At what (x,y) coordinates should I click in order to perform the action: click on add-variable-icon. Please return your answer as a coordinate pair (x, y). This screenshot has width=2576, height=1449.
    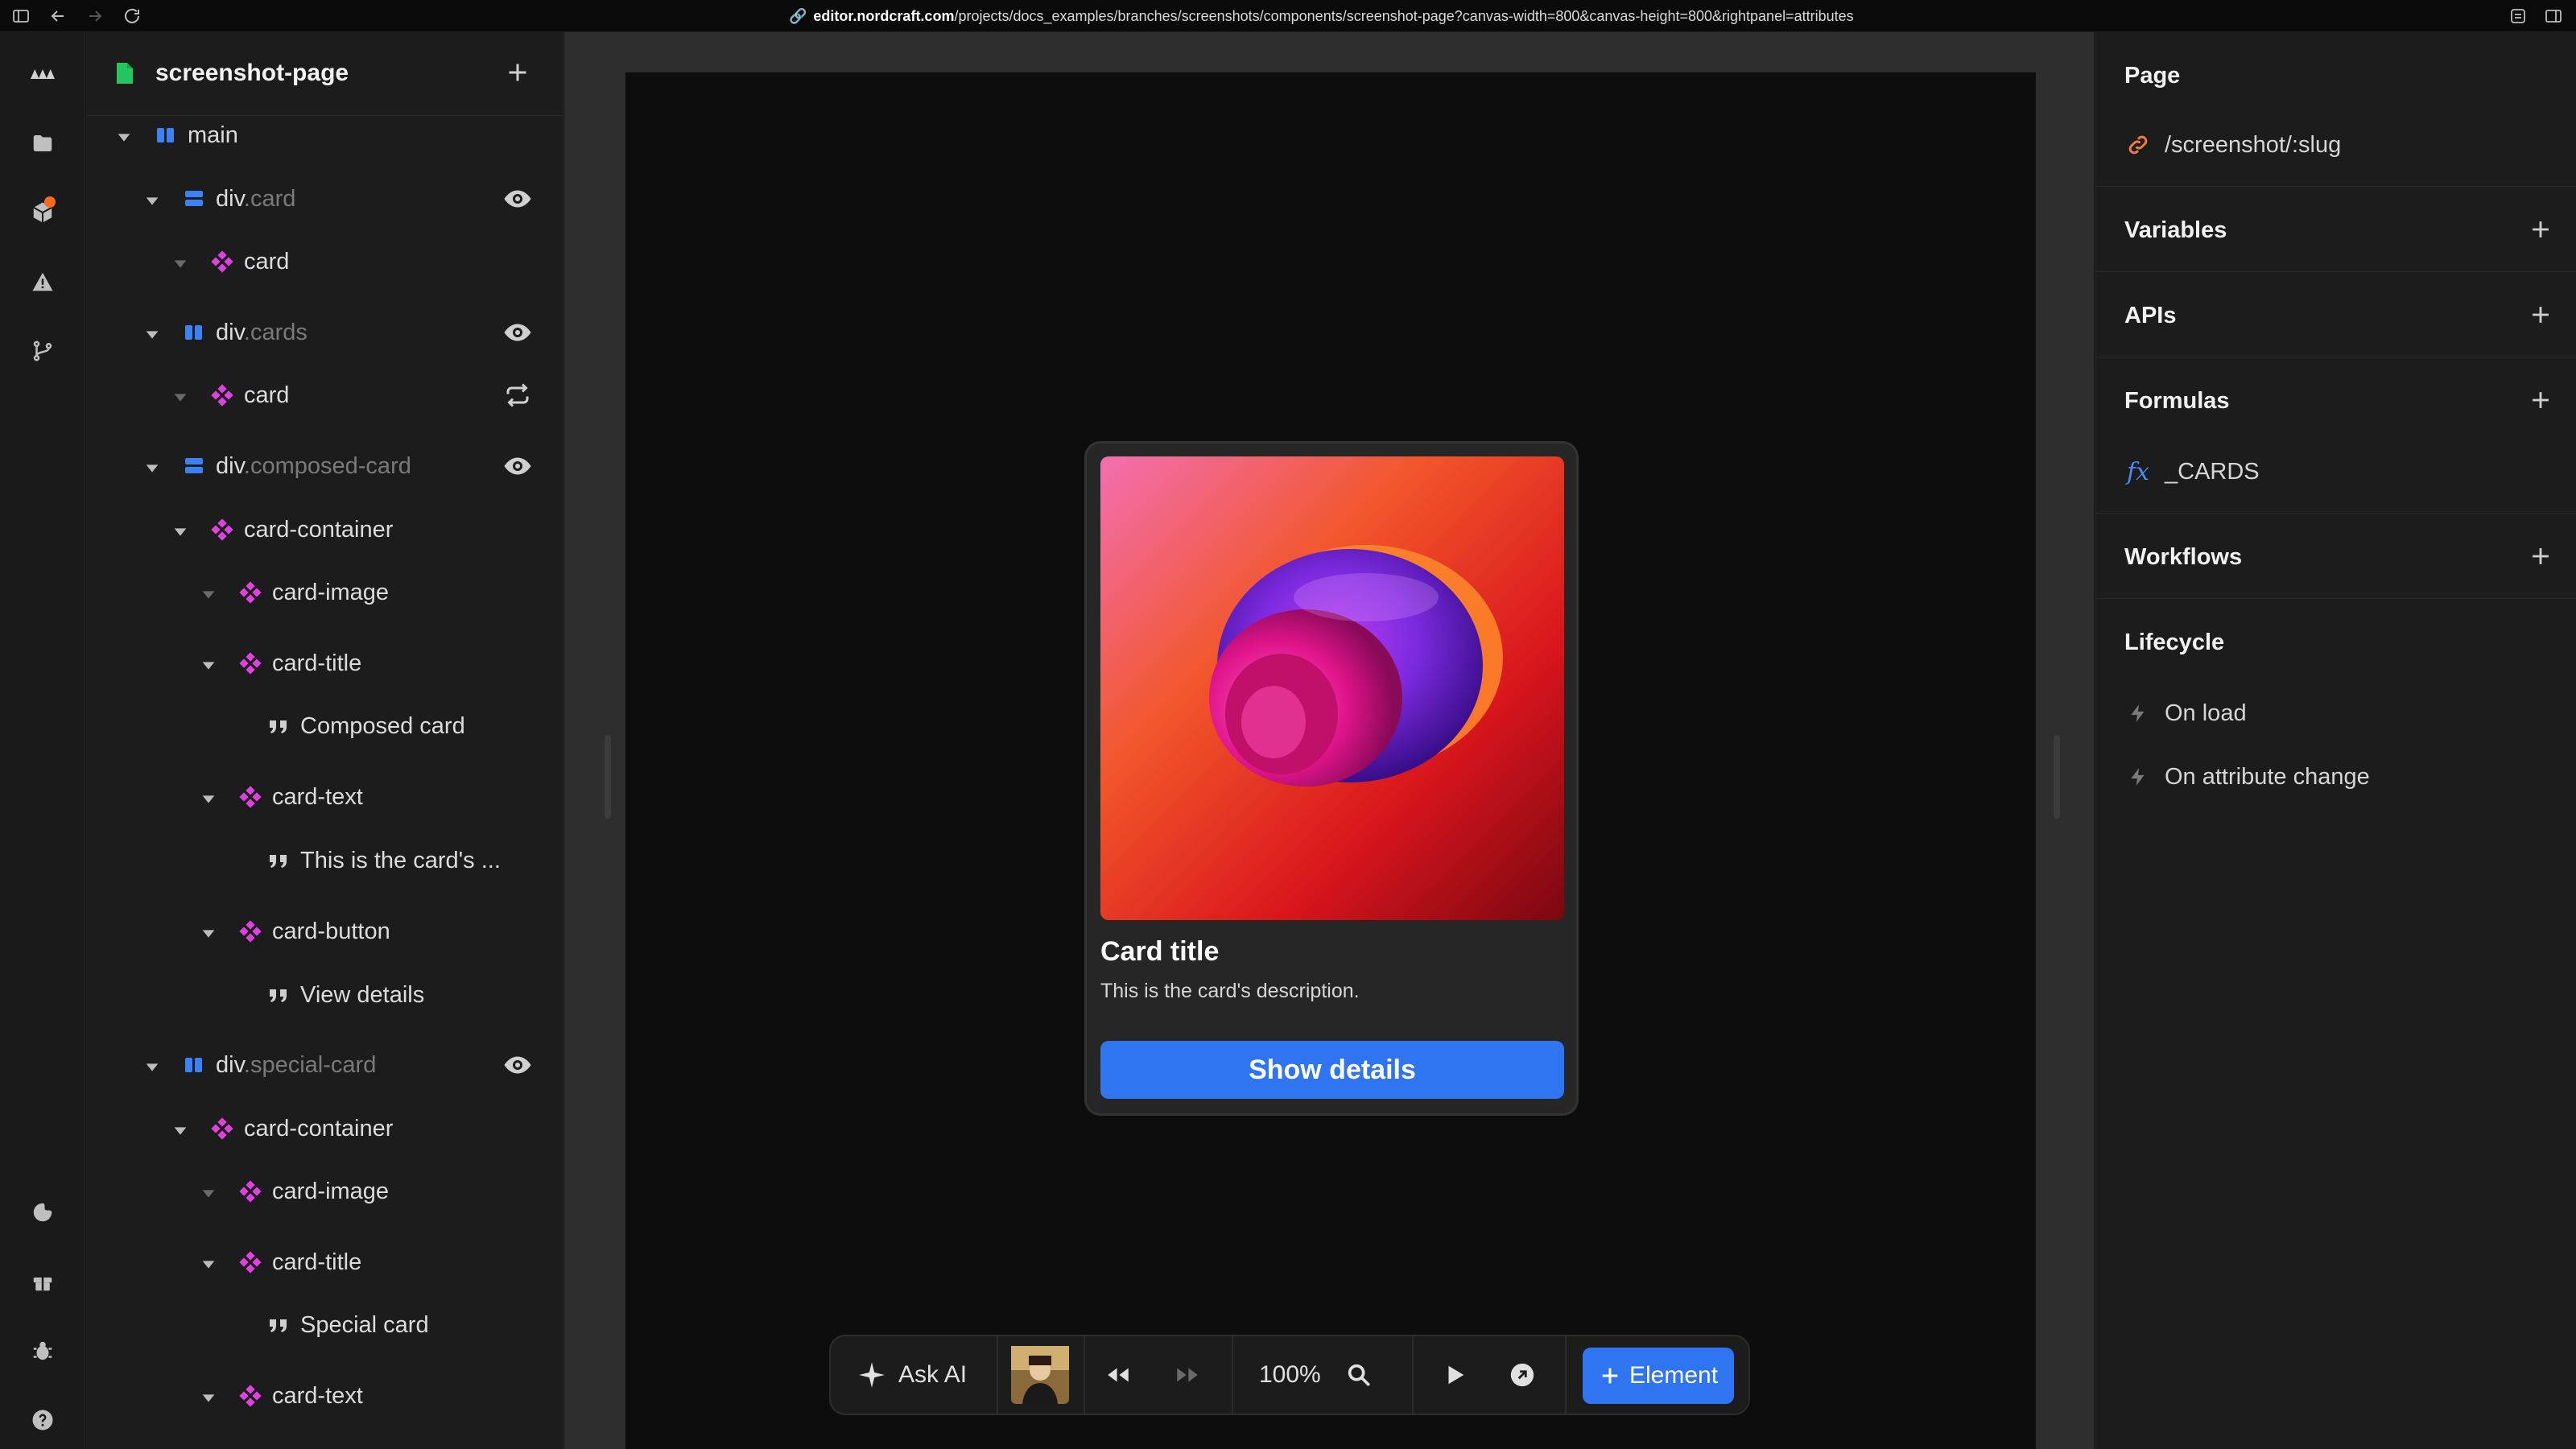
    Looking at the image, I should click on (2540, 229).